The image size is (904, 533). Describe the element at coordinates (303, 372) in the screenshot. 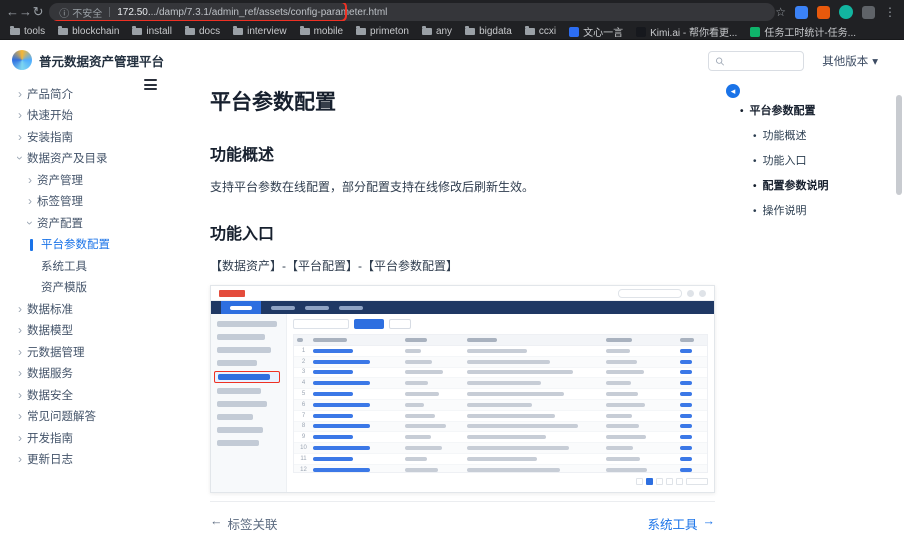

I see `mock-row-number: 3` at that location.